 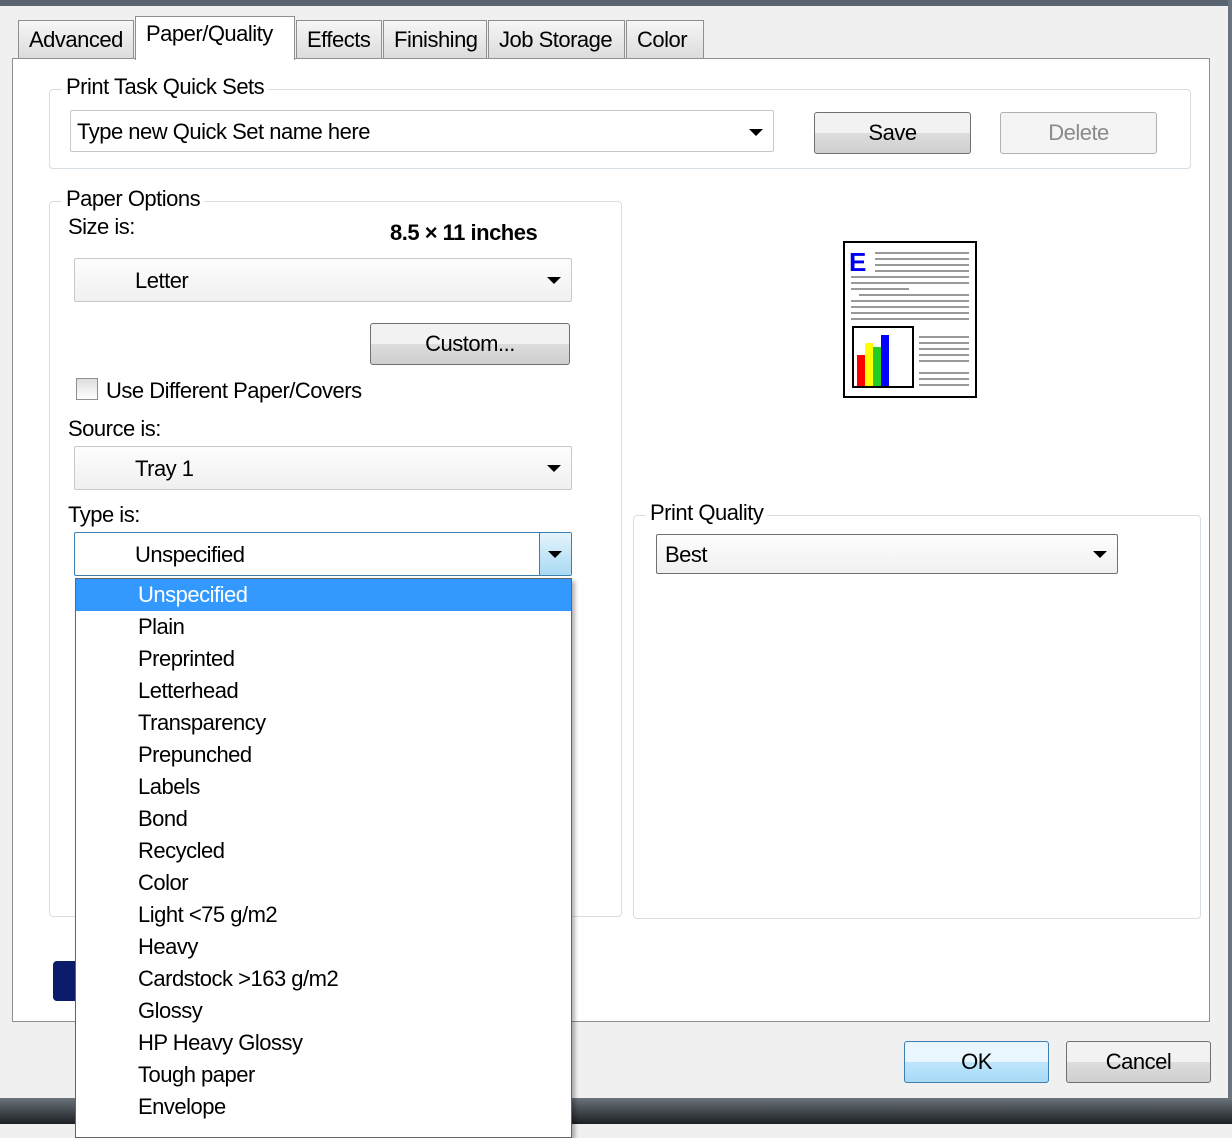 What do you see at coordinates (323, 659) in the screenshot?
I see `type-option: Preprinted` at bounding box center [323, 659].